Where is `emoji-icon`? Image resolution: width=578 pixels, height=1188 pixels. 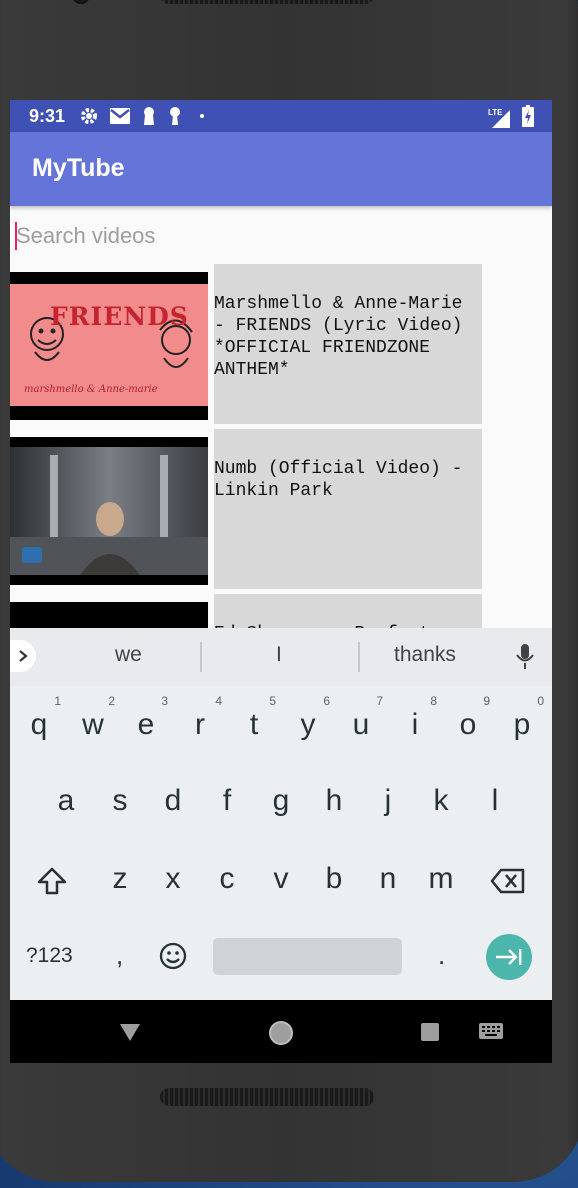 emoji-icon is located at coordinates (173, 956).